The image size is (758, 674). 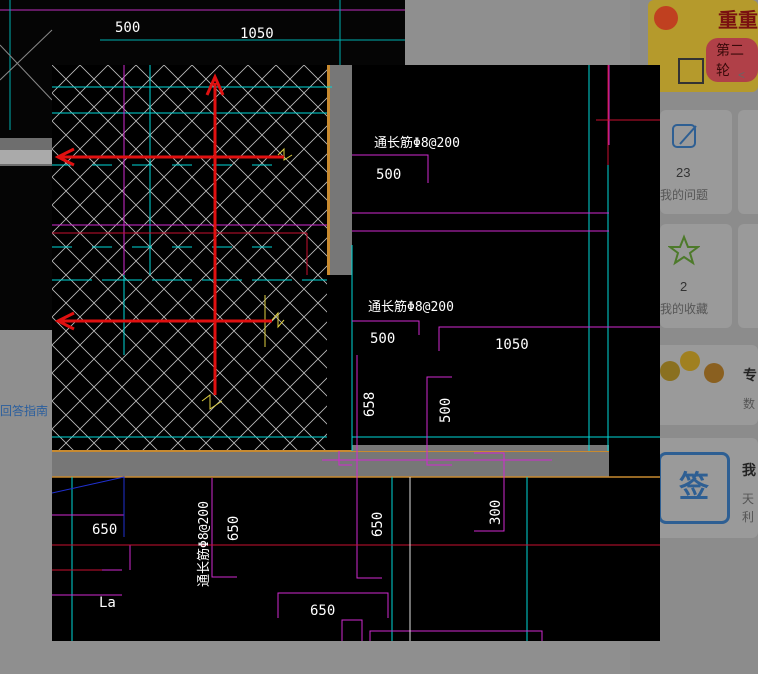 What do you see at coordinates (694, 488) in the screenshot?
I see `signin-calendar-icon: 签` at bounding box center [694, 488].